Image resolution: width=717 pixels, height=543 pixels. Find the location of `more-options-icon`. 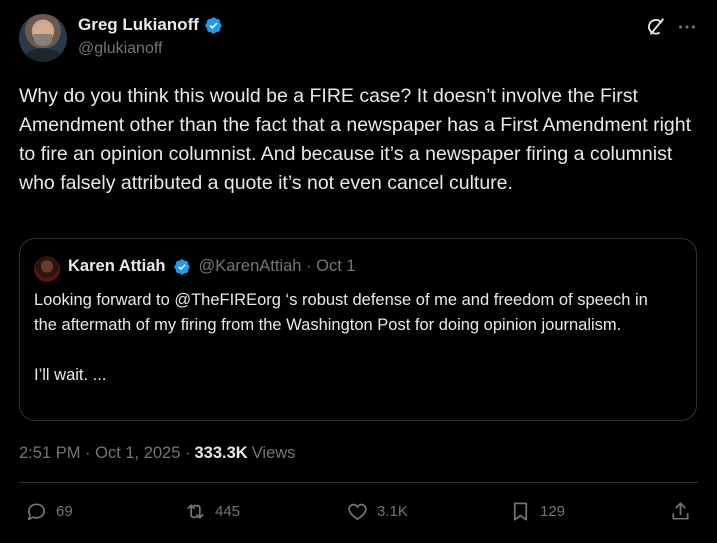

more-options-icon is located at coordinates (687, 27).